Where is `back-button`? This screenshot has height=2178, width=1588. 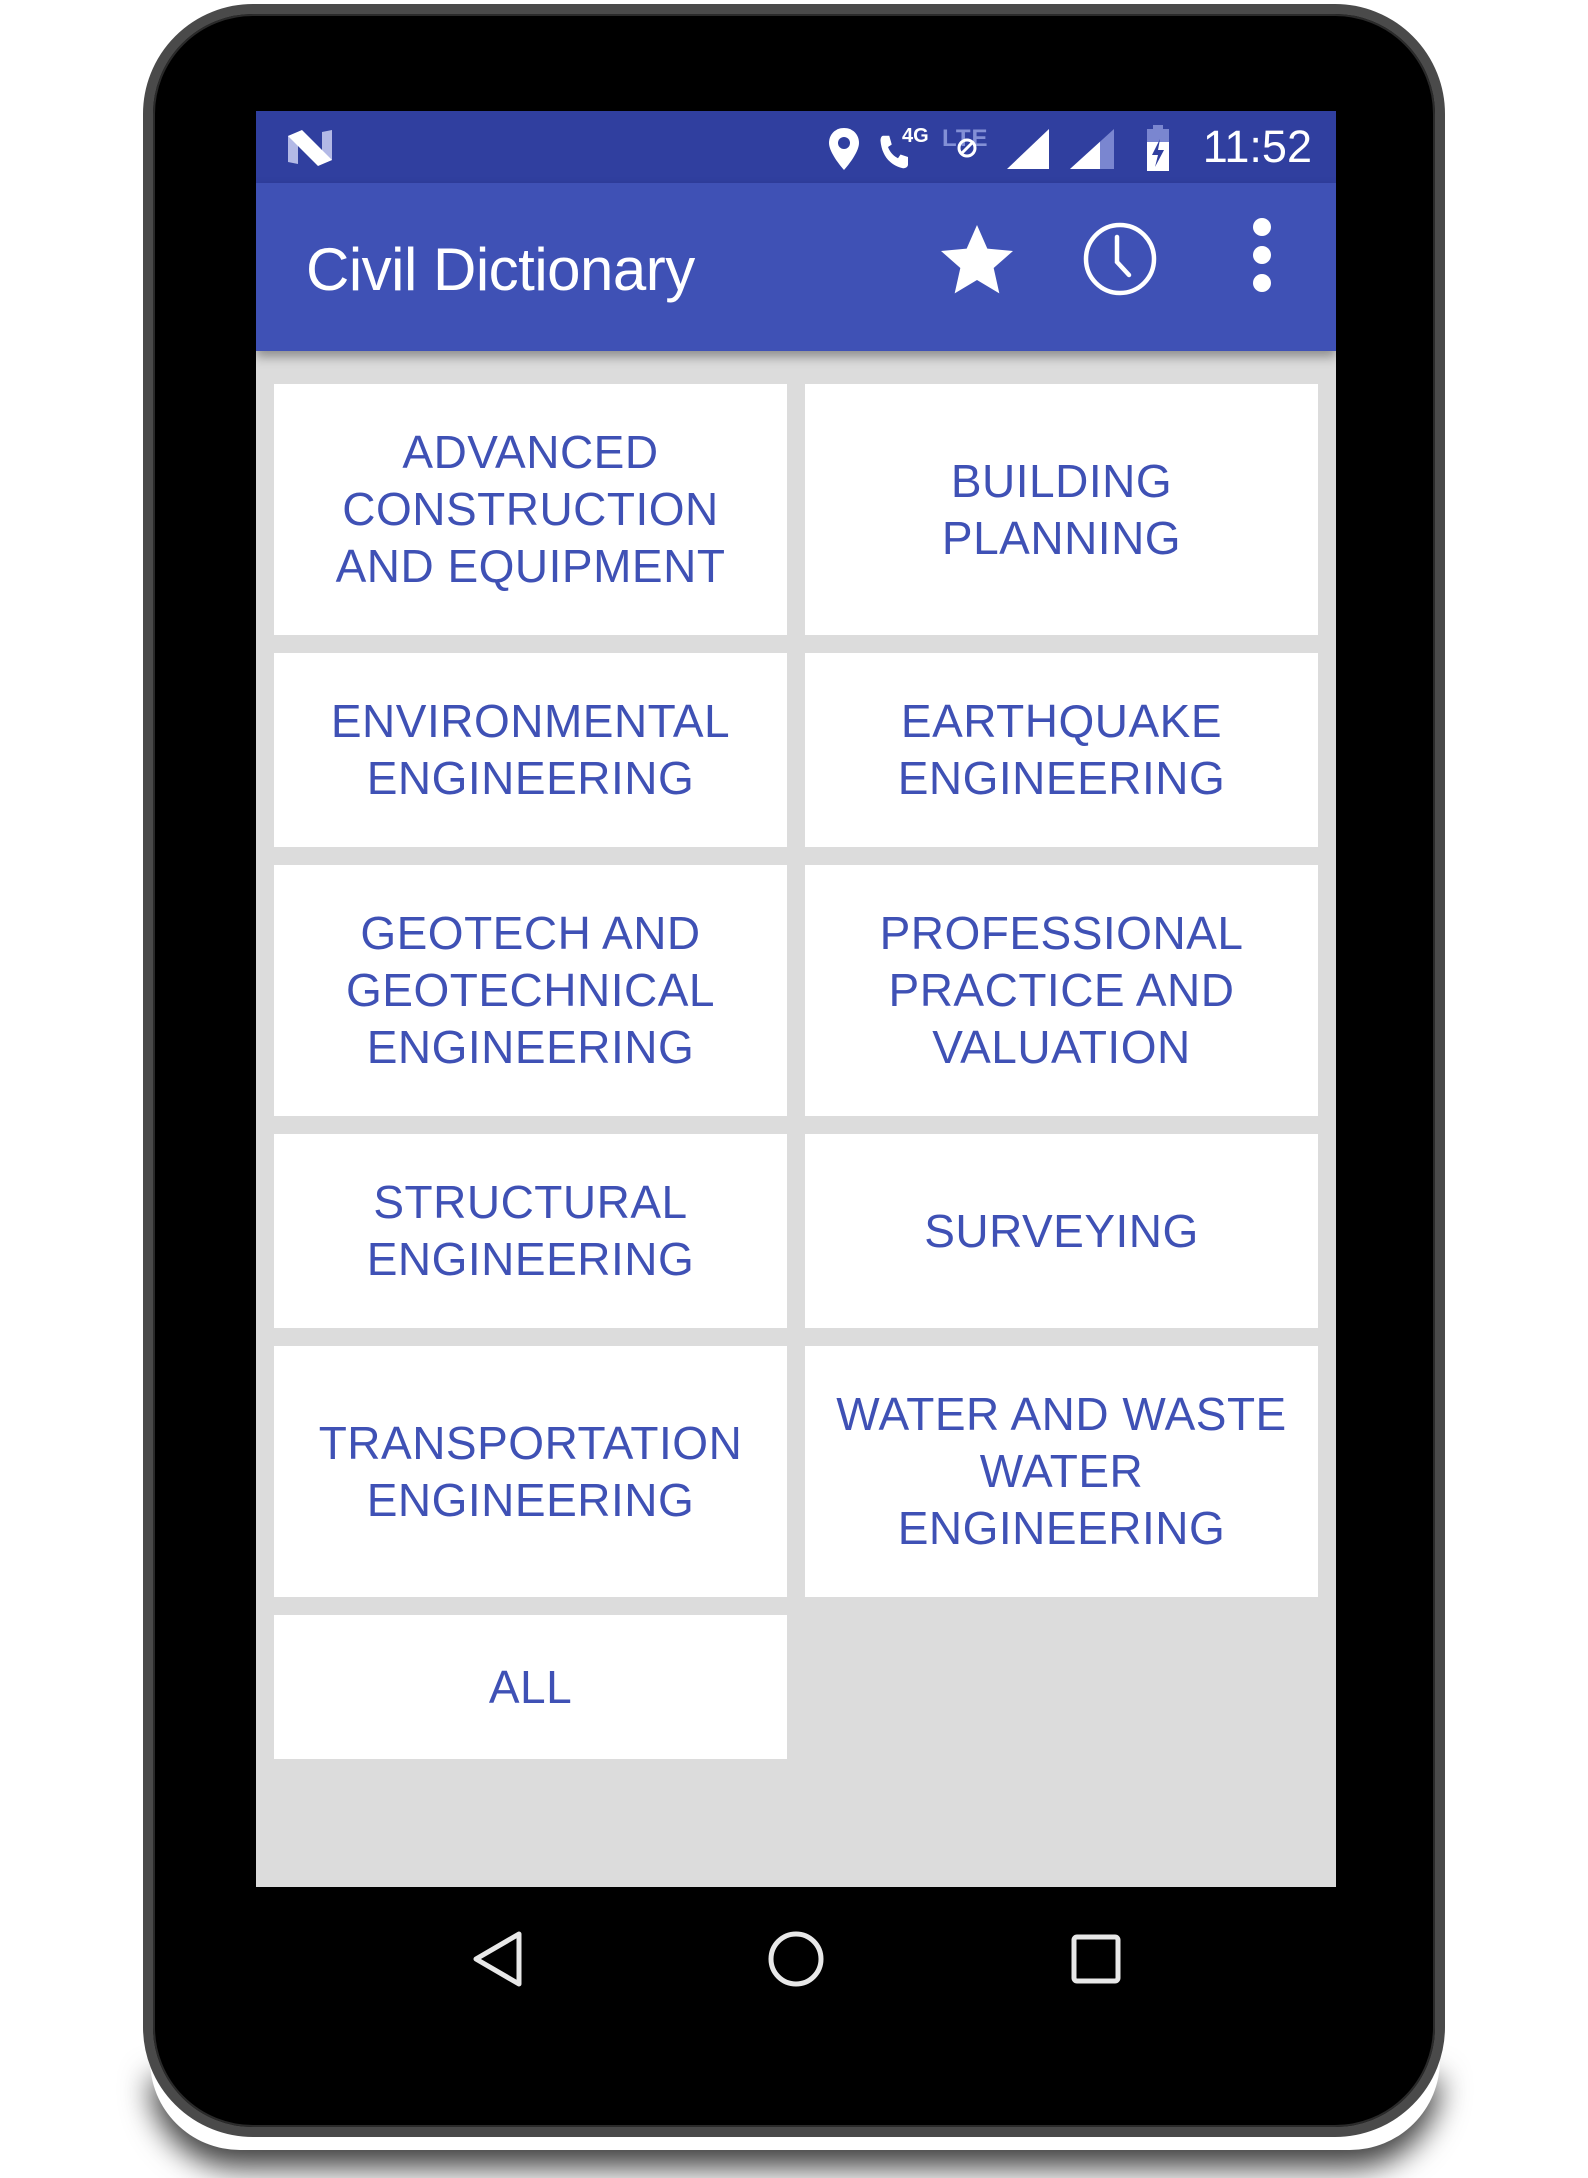 back-button is located at coordinates (497, 1959).